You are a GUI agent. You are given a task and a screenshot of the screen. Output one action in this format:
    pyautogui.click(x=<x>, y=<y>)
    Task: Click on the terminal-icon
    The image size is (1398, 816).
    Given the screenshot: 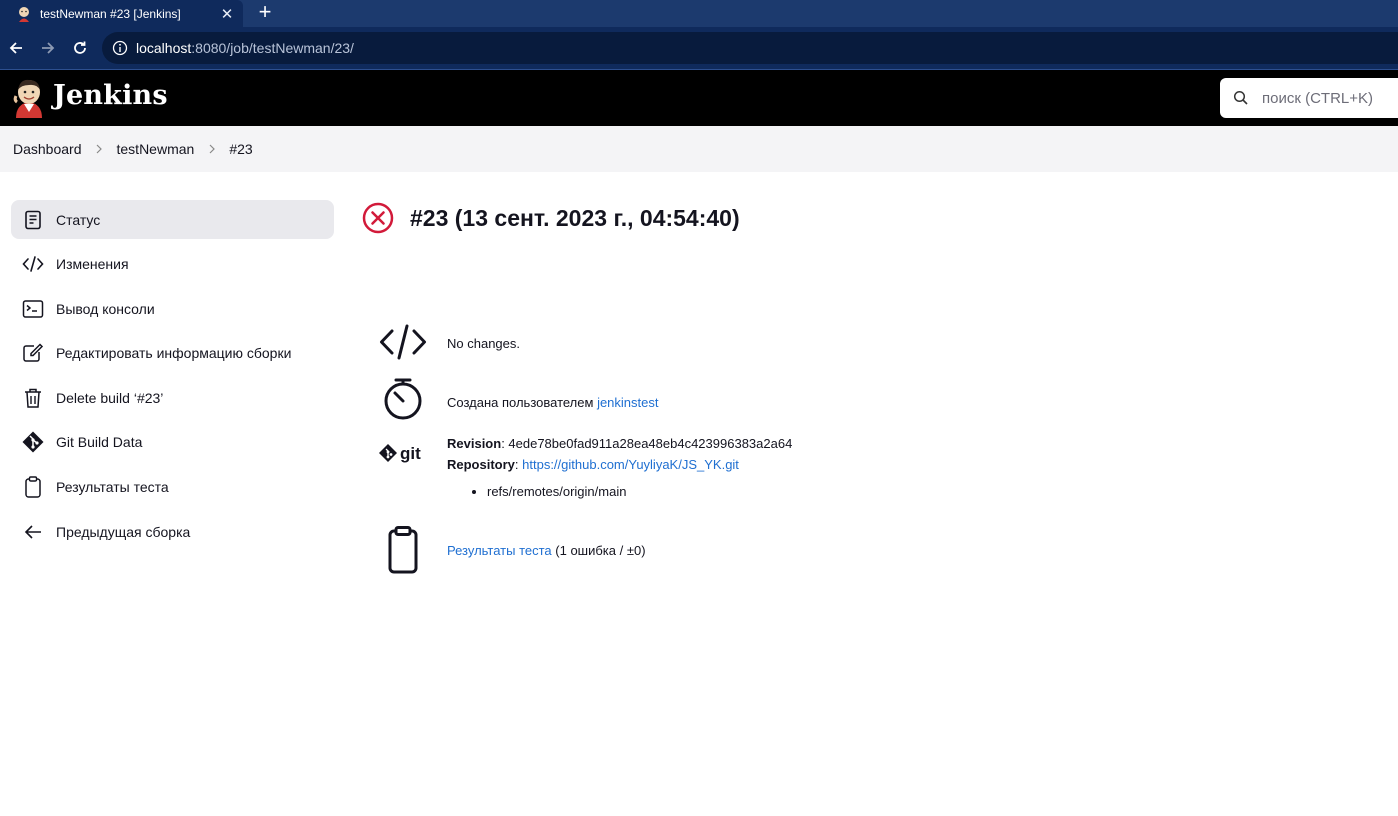 What is the action you would take?
    pyautogui.click(x=33, y=309)
    